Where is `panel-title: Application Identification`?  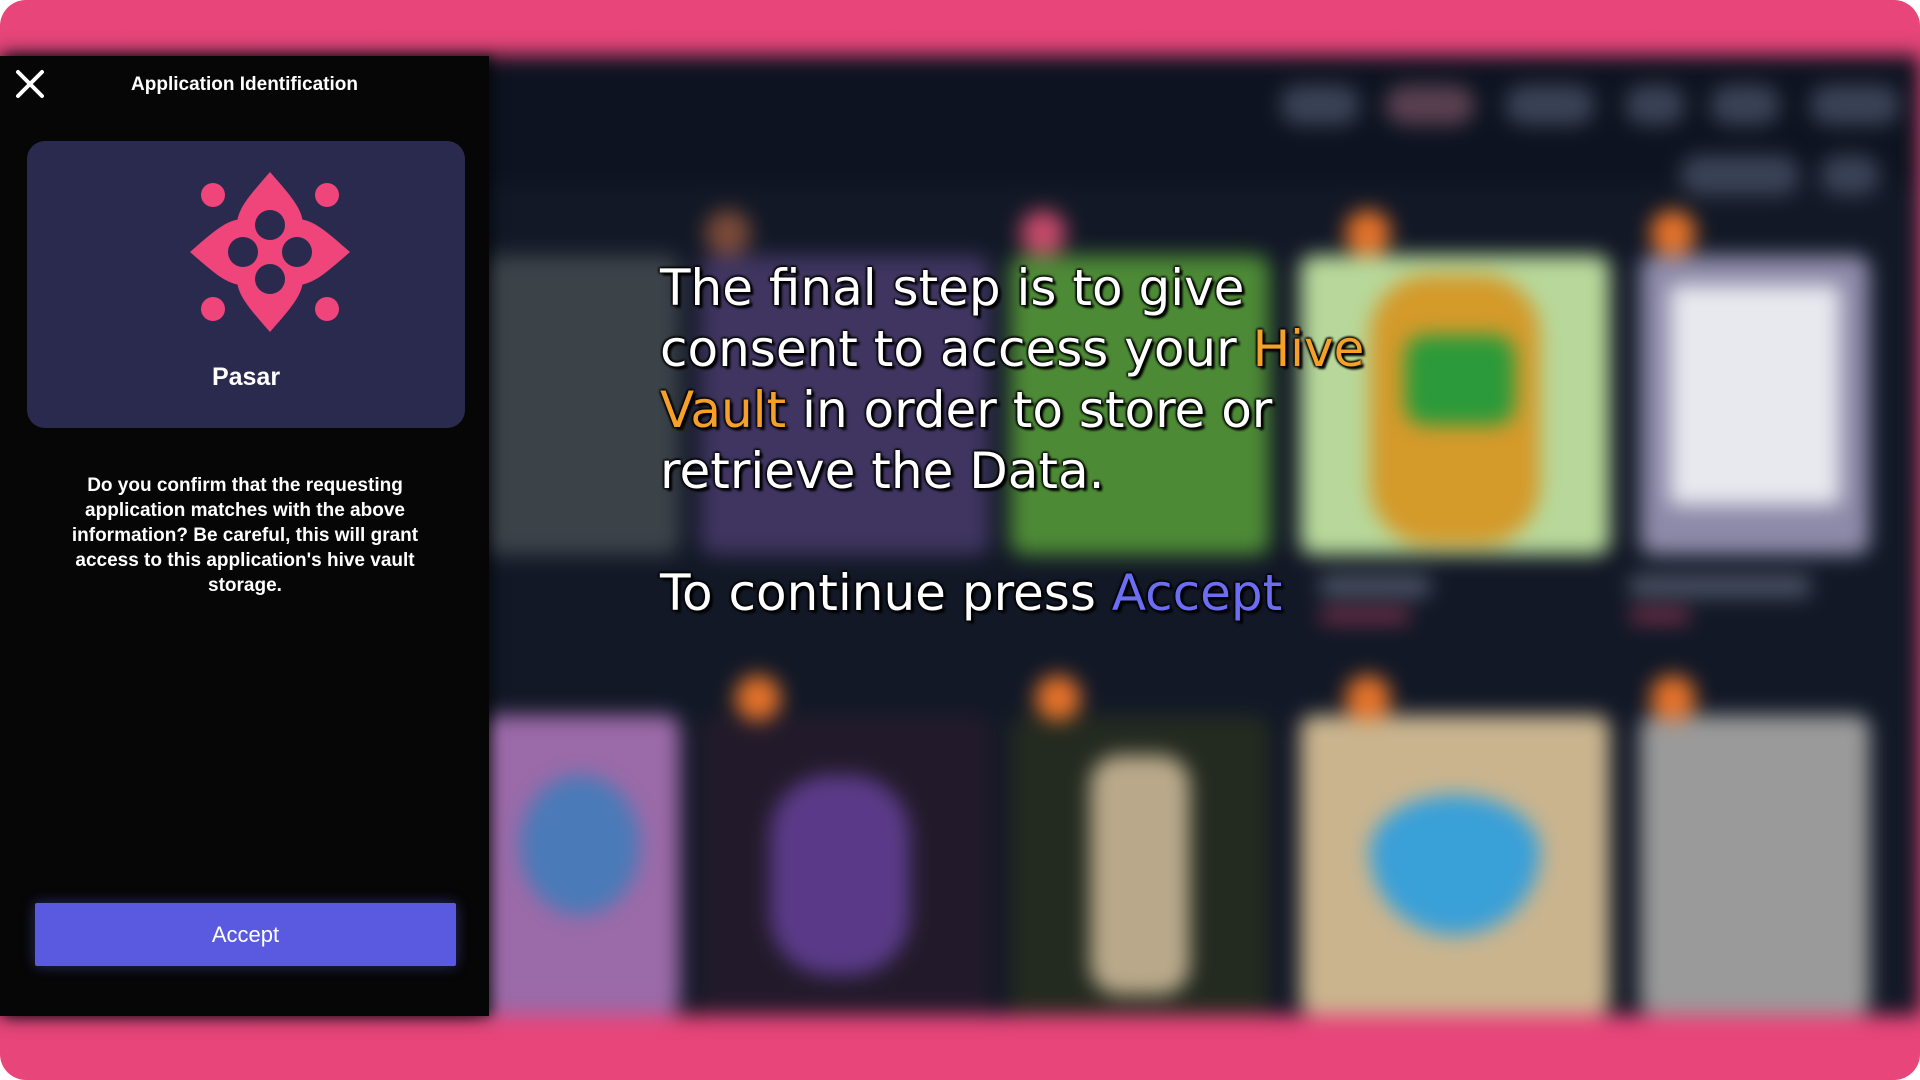 panel-title: Application Identification is located at coordinates (244, 84).